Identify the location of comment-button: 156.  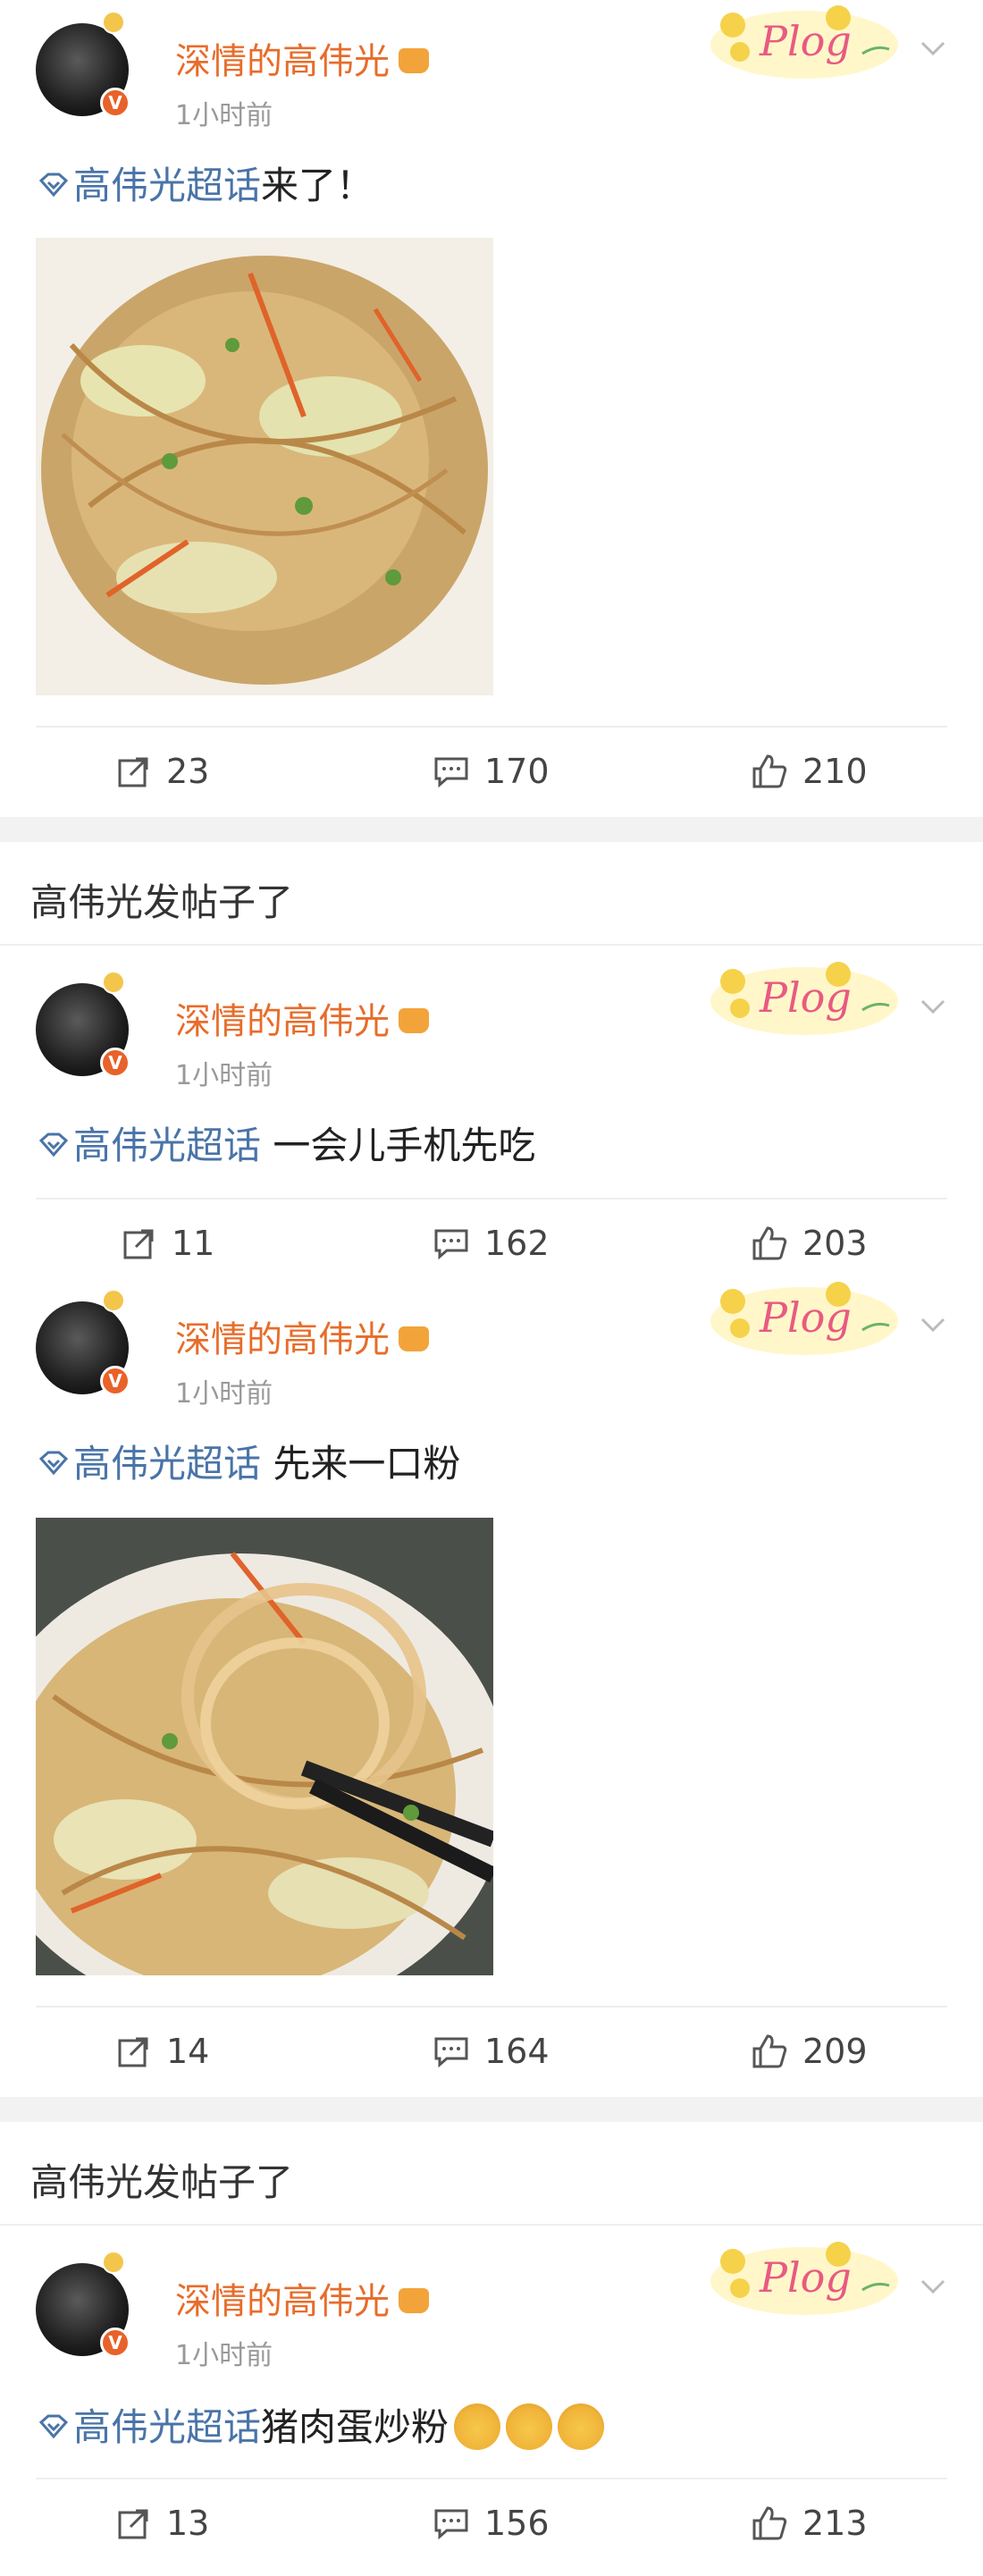
(491, 2524).